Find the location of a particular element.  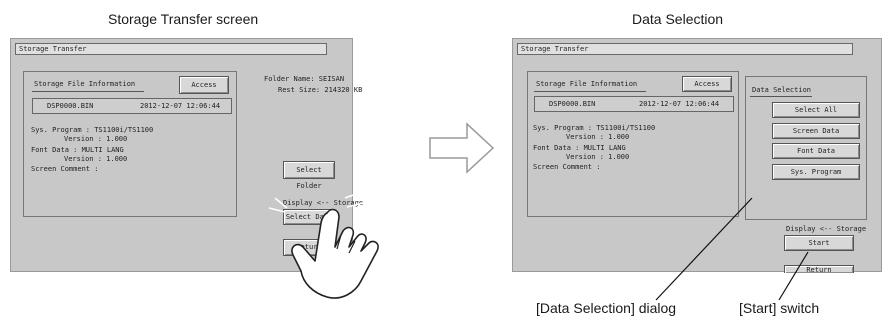

select-folder-button: Select Folder is located at coordinates (309, 175).